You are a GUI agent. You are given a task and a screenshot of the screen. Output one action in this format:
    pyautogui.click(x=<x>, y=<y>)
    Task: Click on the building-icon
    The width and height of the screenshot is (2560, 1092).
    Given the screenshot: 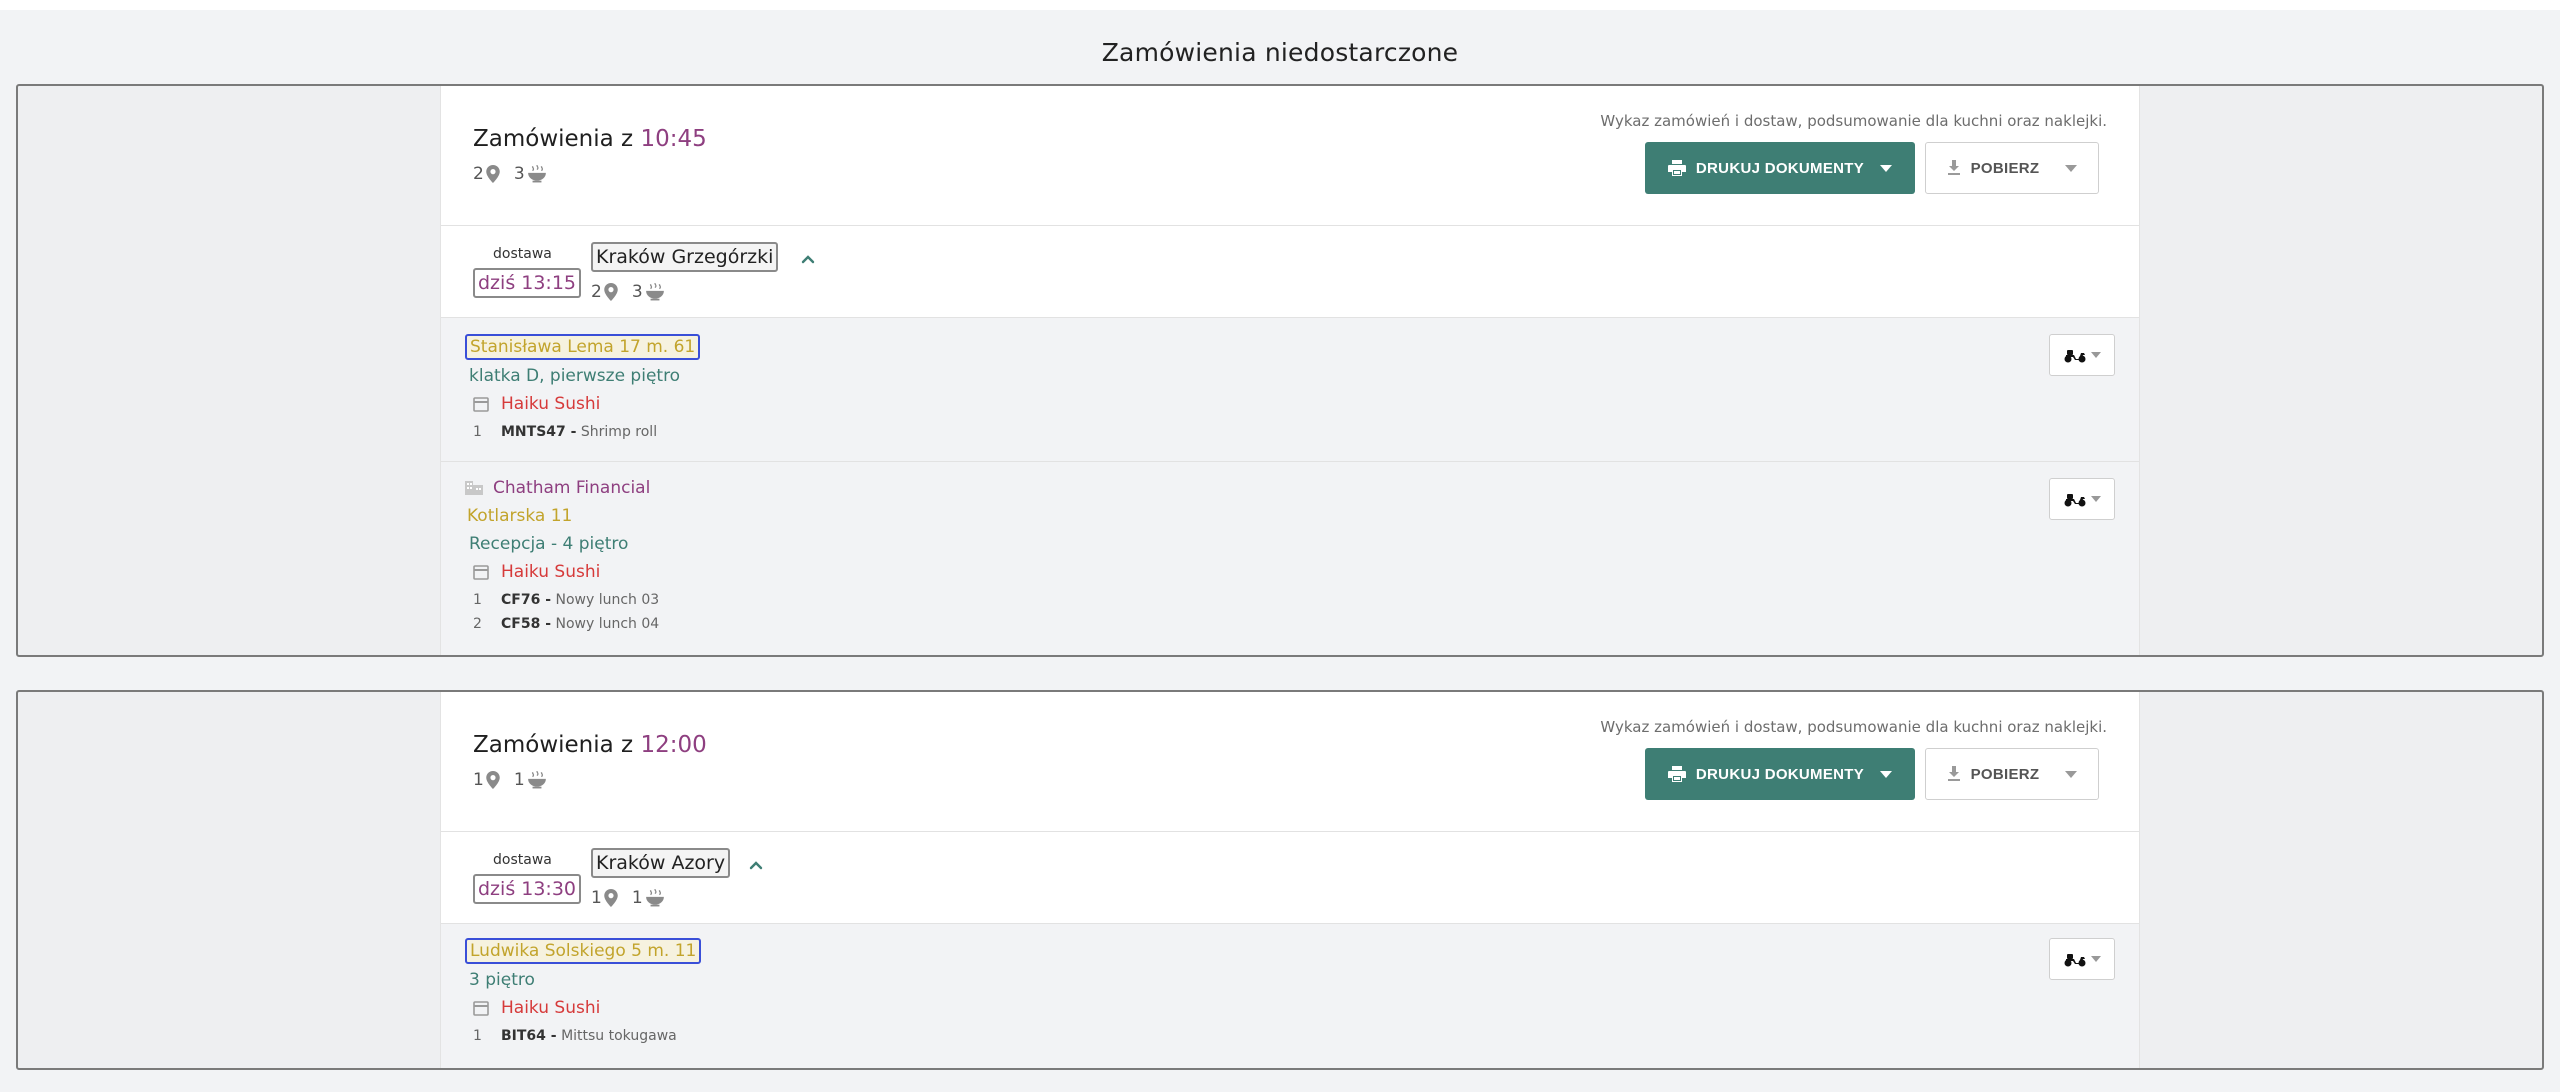 What is the action you would take?
    pyautogui.click(x=474, y=488)
    